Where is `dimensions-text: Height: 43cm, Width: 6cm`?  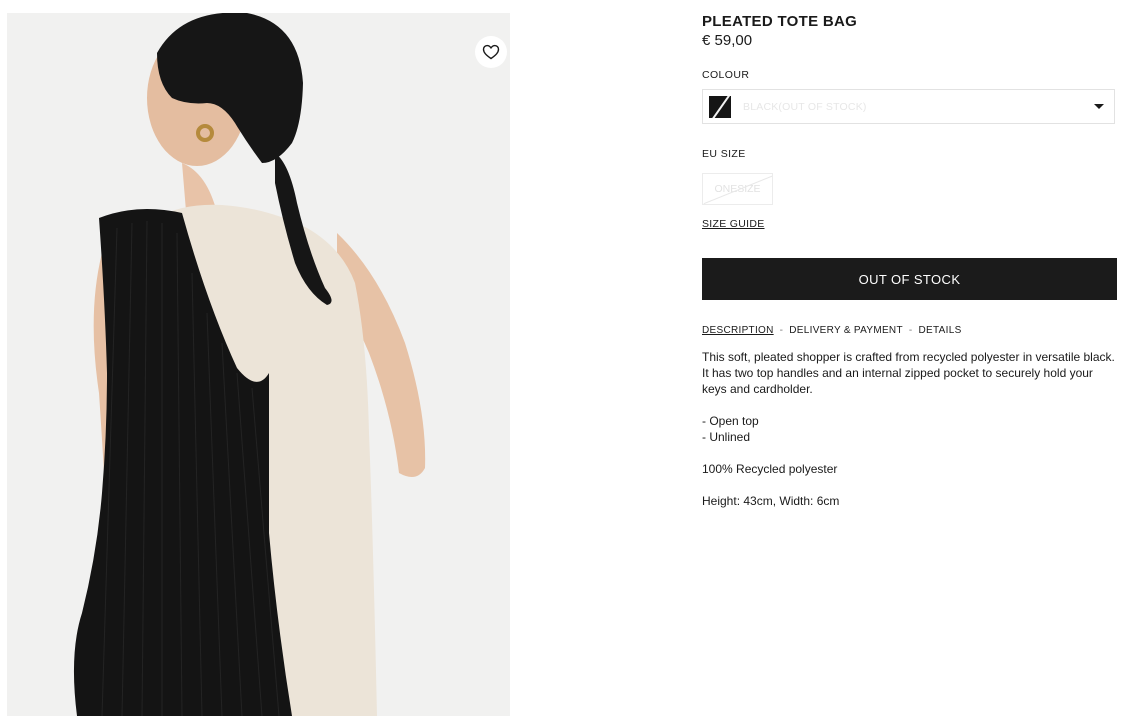 dimensions-text: Height: 43cm, Width: 6cm is located at coordinates (771, 501).